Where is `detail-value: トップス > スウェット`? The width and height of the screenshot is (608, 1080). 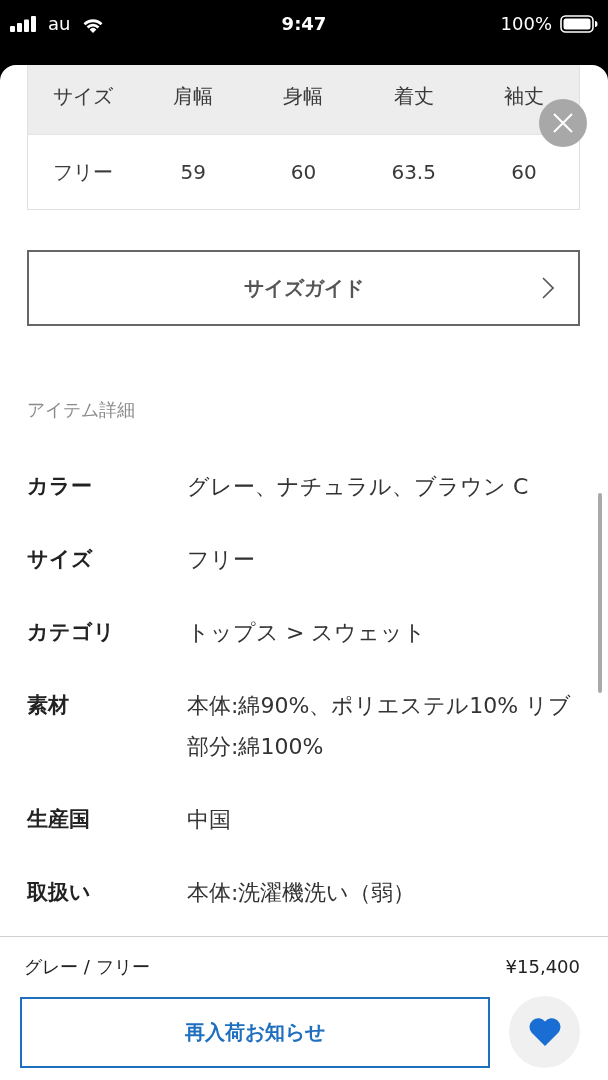
detail-value: トップス > スウェット is located at coordinates (307, 633).